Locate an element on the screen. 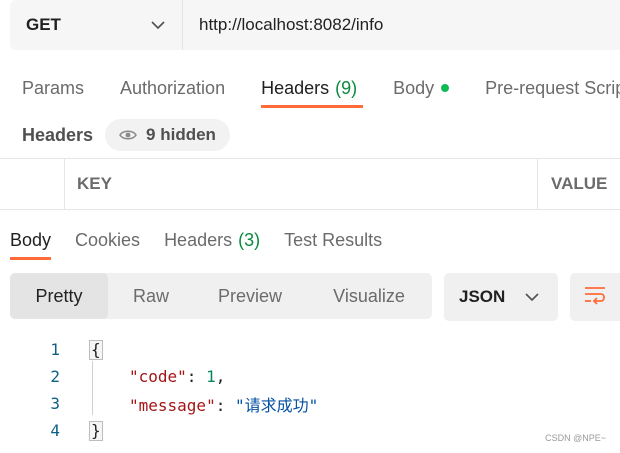 The width and height of the screenshot is (620, 453). column-header-key: KEY is located at coordinates (301, 184).